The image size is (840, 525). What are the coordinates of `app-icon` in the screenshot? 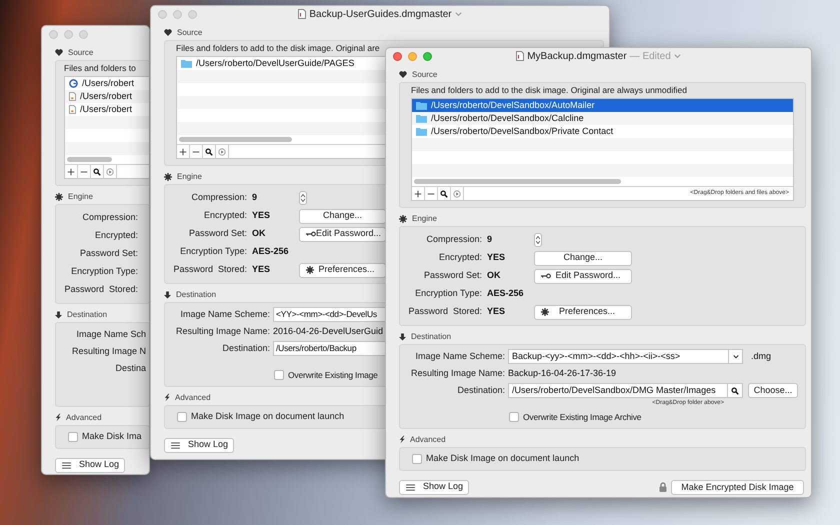 It's located at (73, 83).